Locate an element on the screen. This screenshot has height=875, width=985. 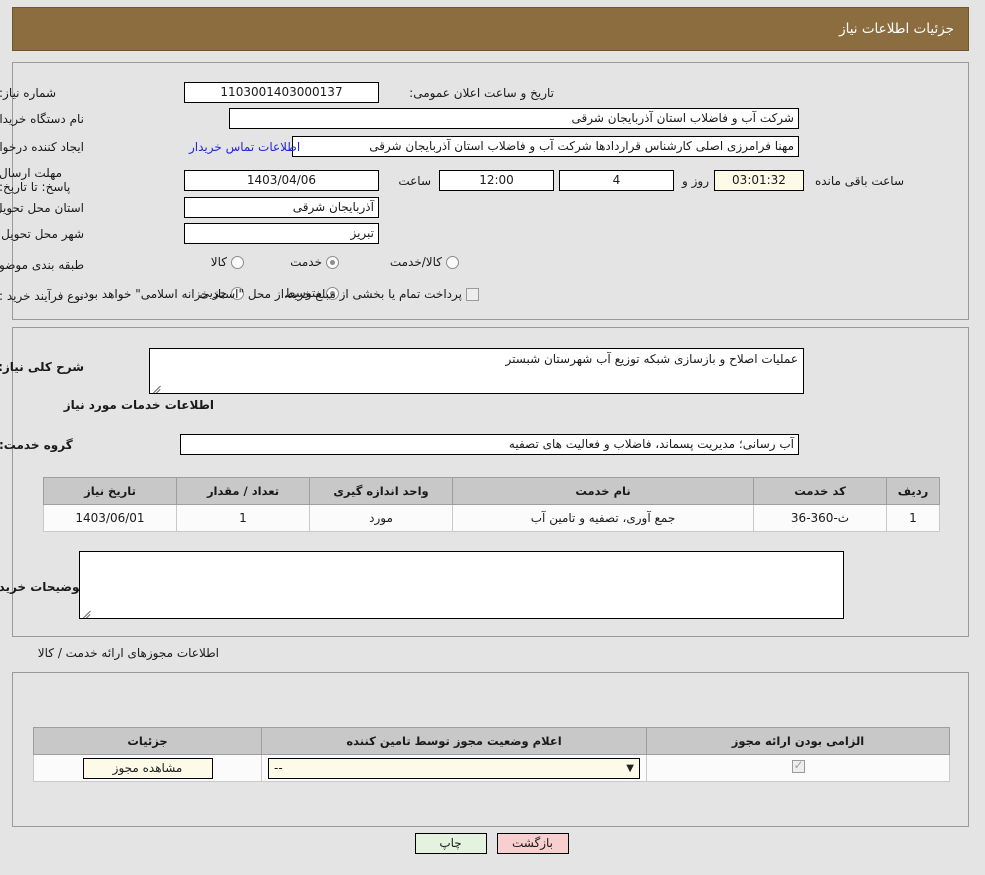
category-option-label: کالا/خدمت is located at coordinates (416, 262).